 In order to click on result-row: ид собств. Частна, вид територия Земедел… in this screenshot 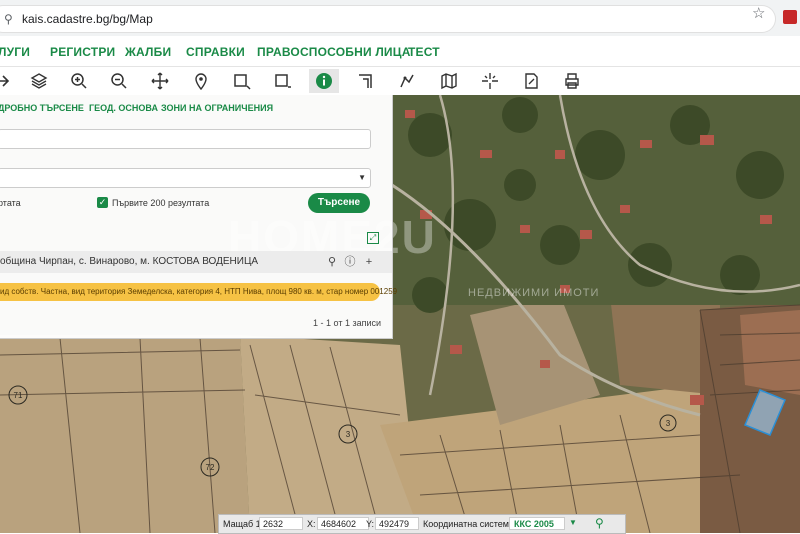, I will do `click(198, 292)`.